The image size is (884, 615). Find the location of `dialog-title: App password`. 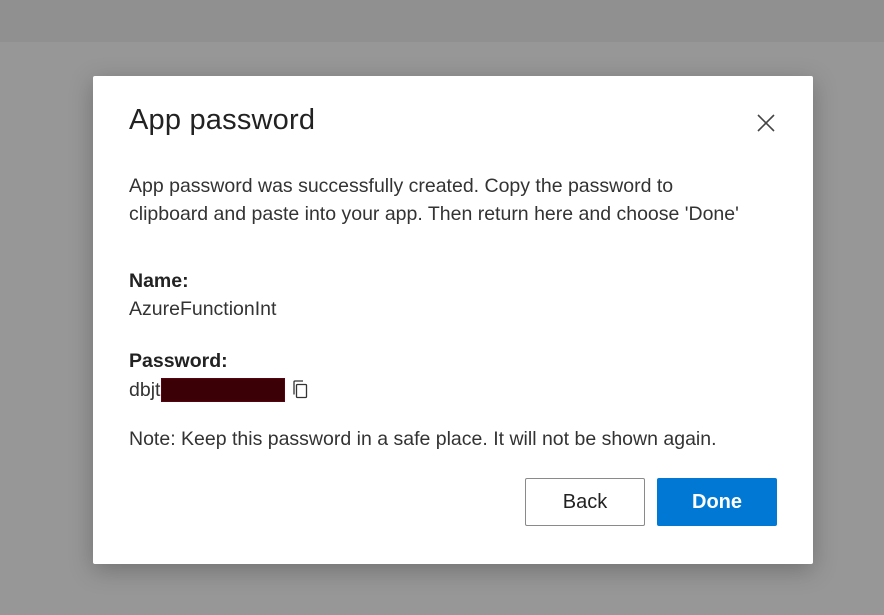

dialog-title: App password is located at coordinates (222, 120).